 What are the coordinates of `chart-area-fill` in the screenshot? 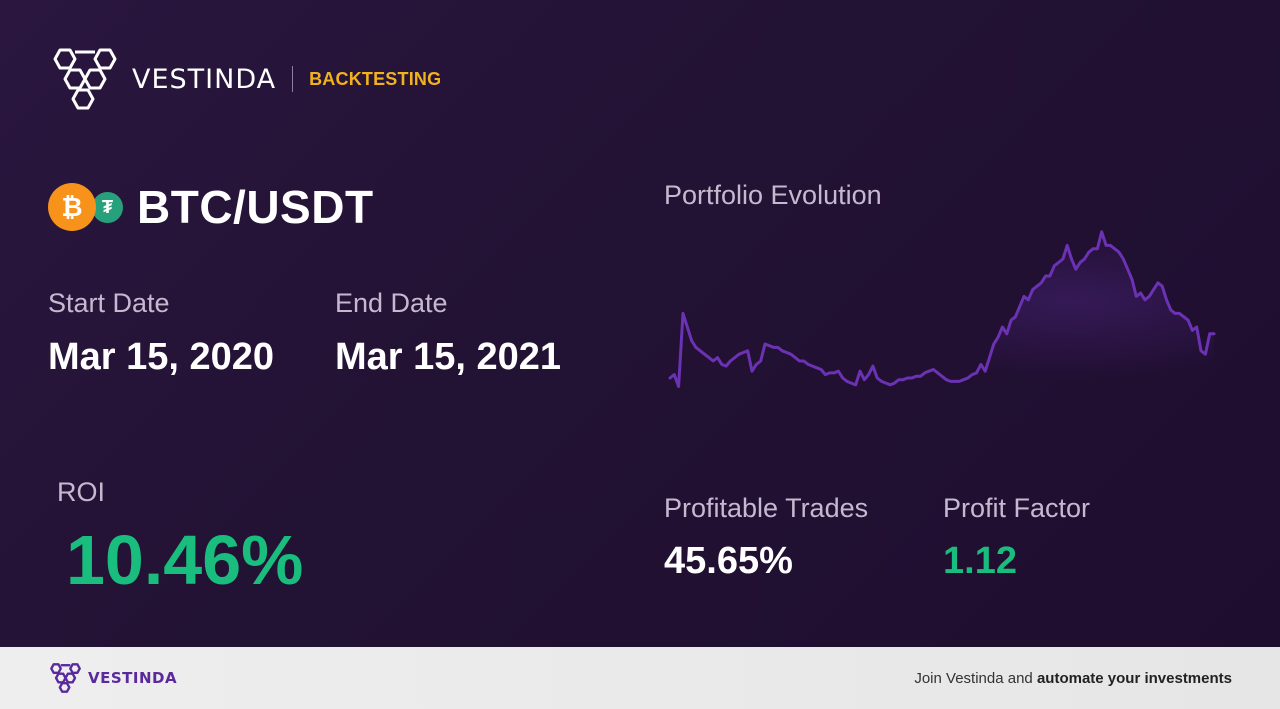 It's located at (942, 318).